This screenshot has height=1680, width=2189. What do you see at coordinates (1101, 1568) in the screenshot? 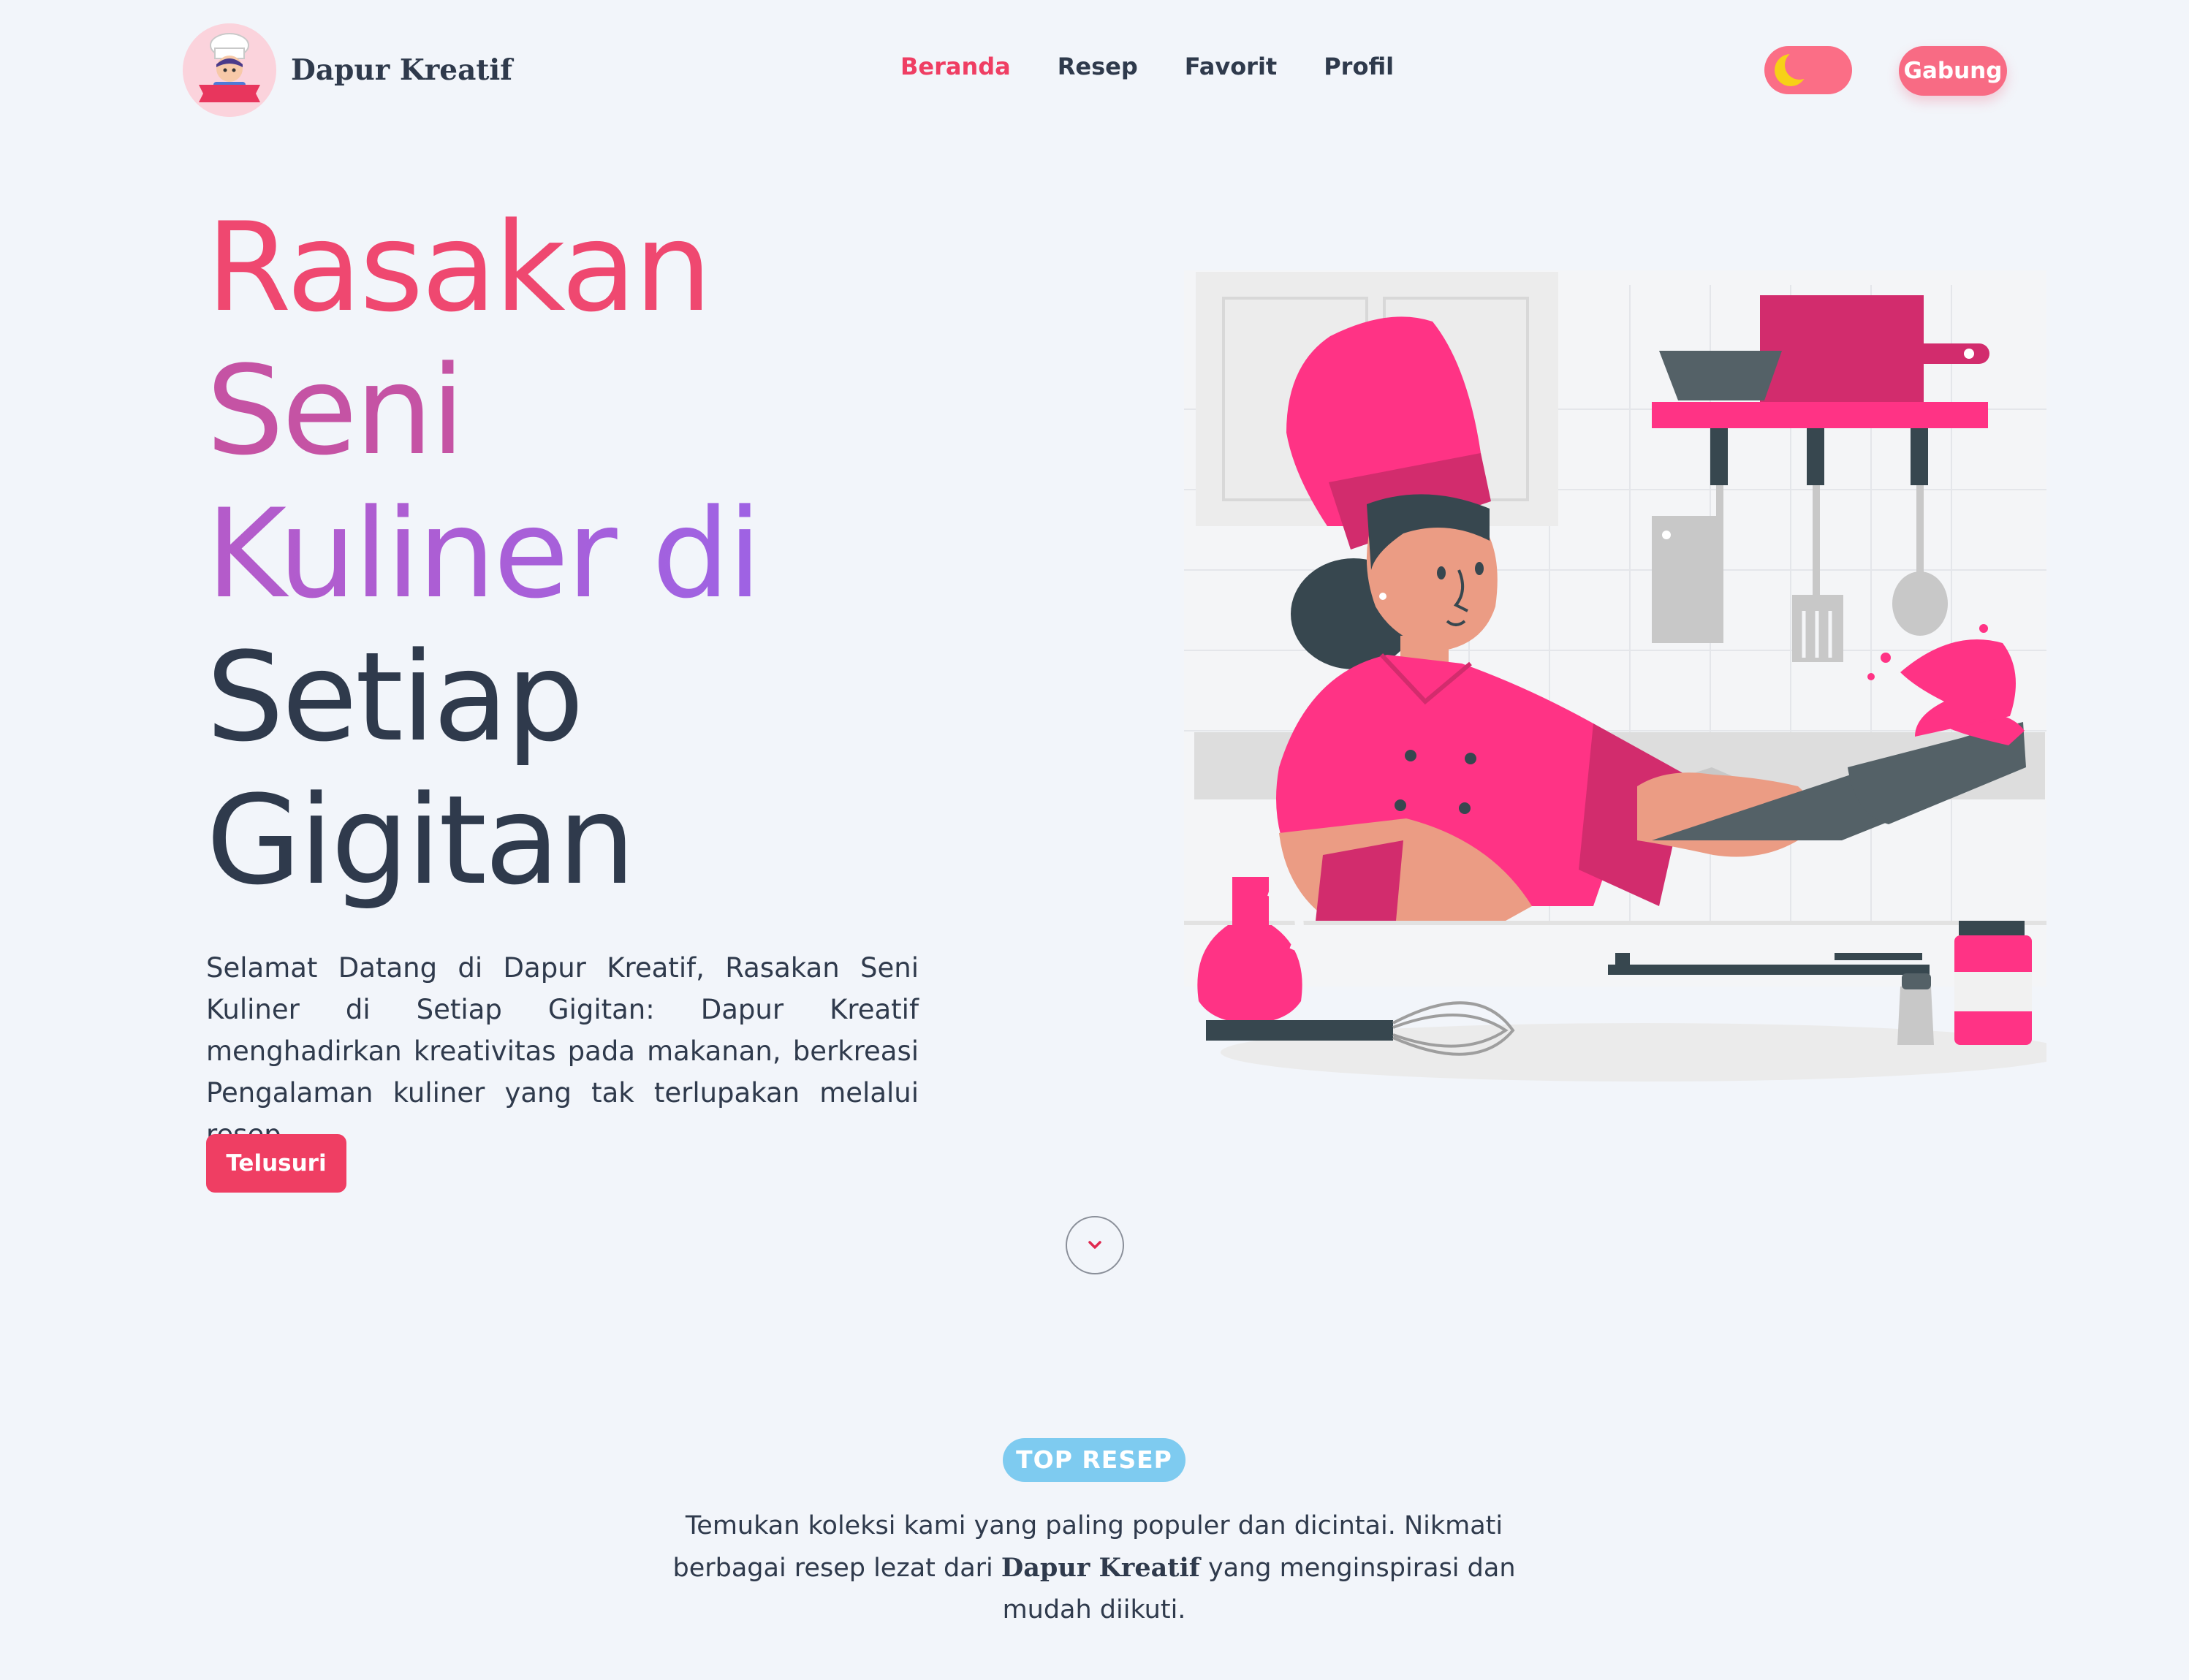
I see `top-recipes-desc-brand: Dapur Kreatif` at bounding box center [1101, 1568].